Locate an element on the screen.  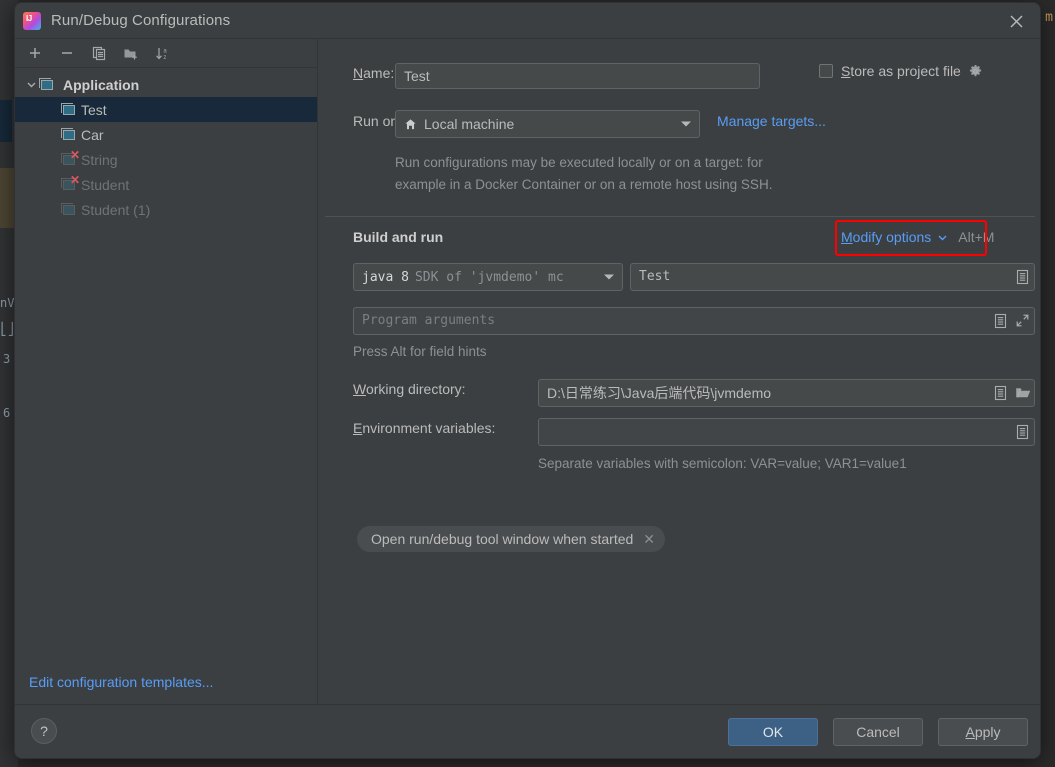
sort-az-icon: a z is located at coordinates (163, 53).